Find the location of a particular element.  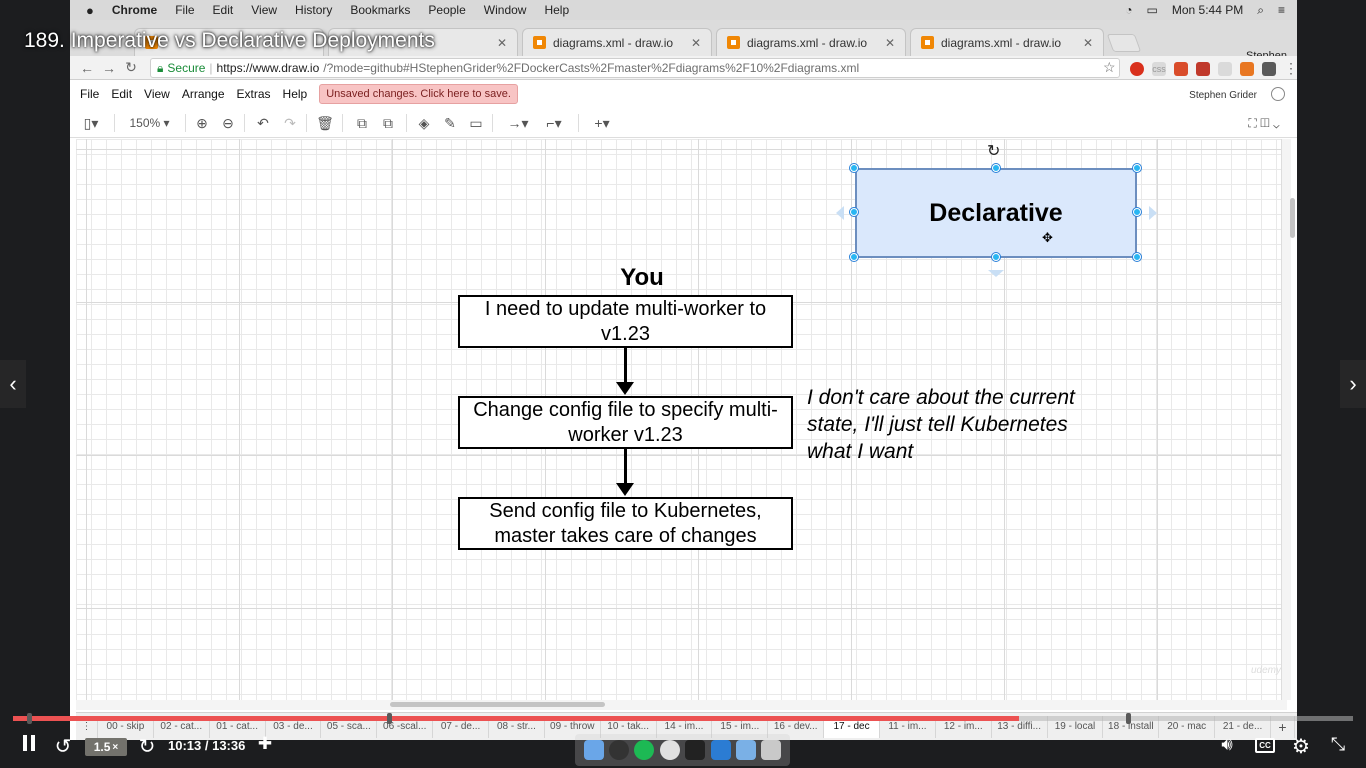

next-lecture-button: › is located at coordinates (1353, 384).